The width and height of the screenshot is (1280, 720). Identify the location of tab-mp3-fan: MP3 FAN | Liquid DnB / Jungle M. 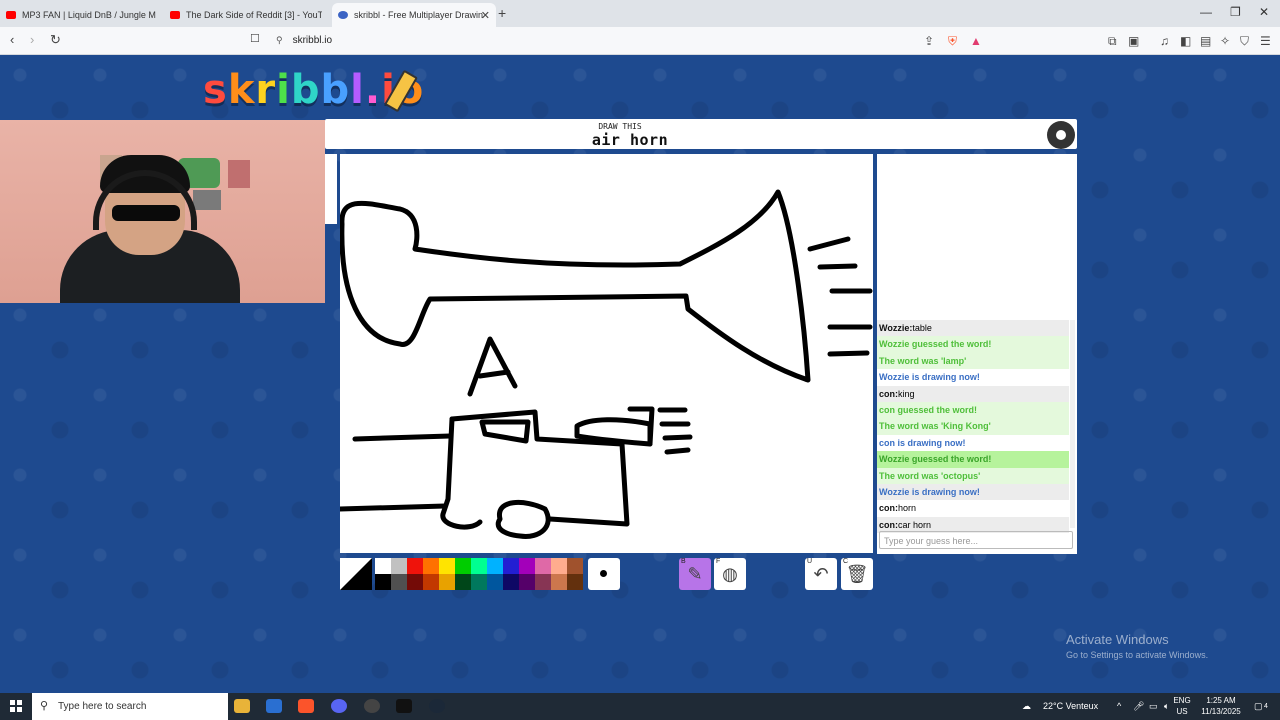
(82, 15).